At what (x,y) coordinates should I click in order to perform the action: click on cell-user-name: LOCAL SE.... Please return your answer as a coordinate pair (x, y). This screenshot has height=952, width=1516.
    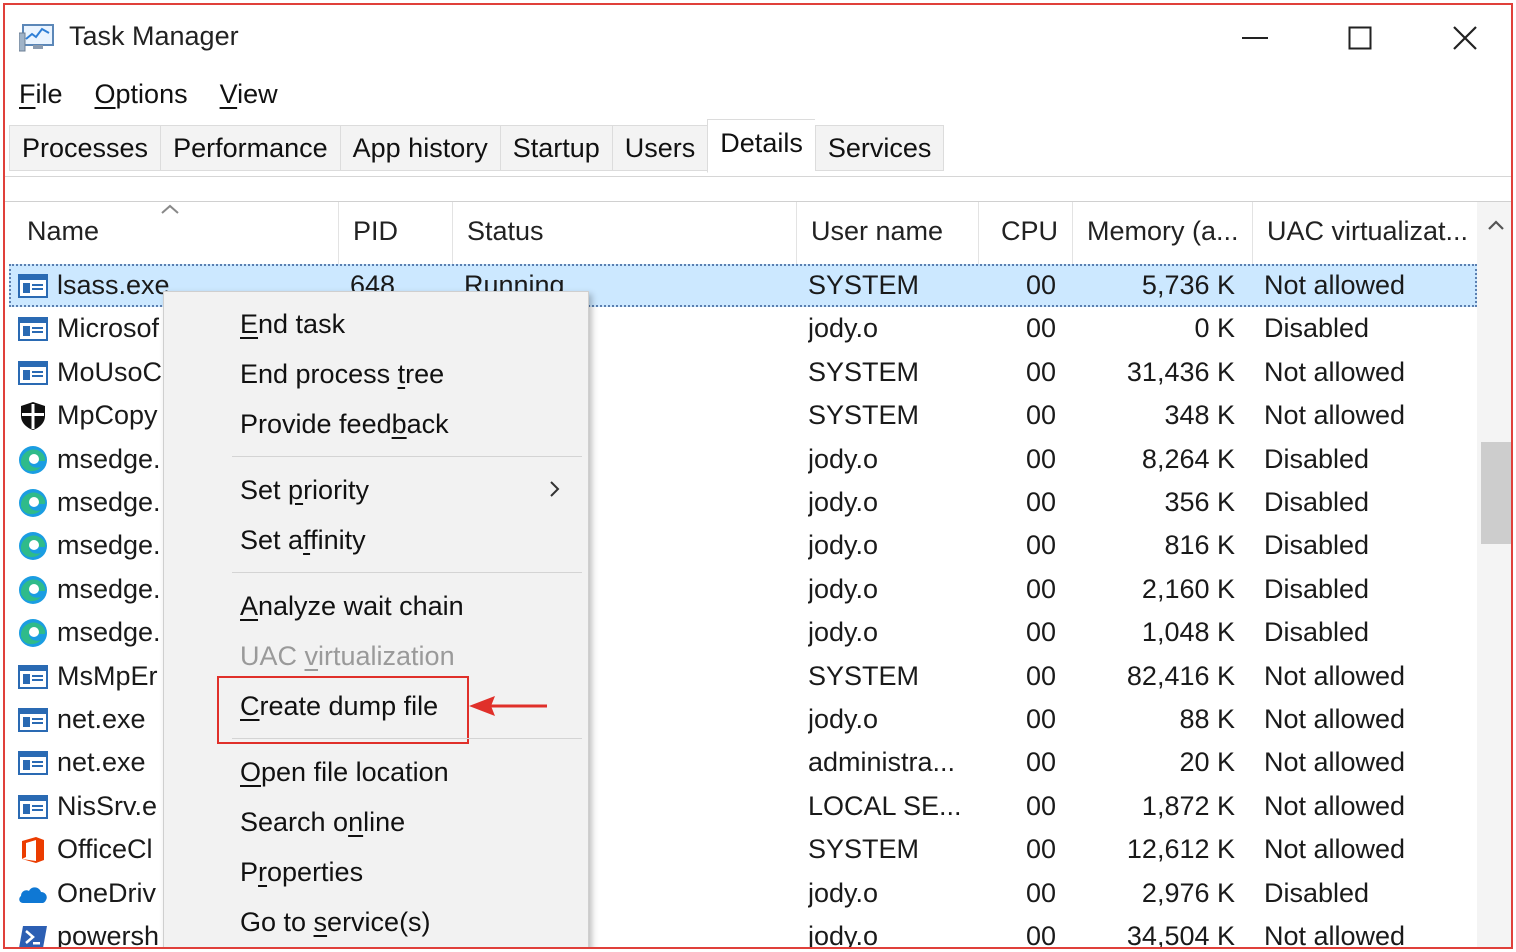
    Looking at the image, I should click on (885, 805).